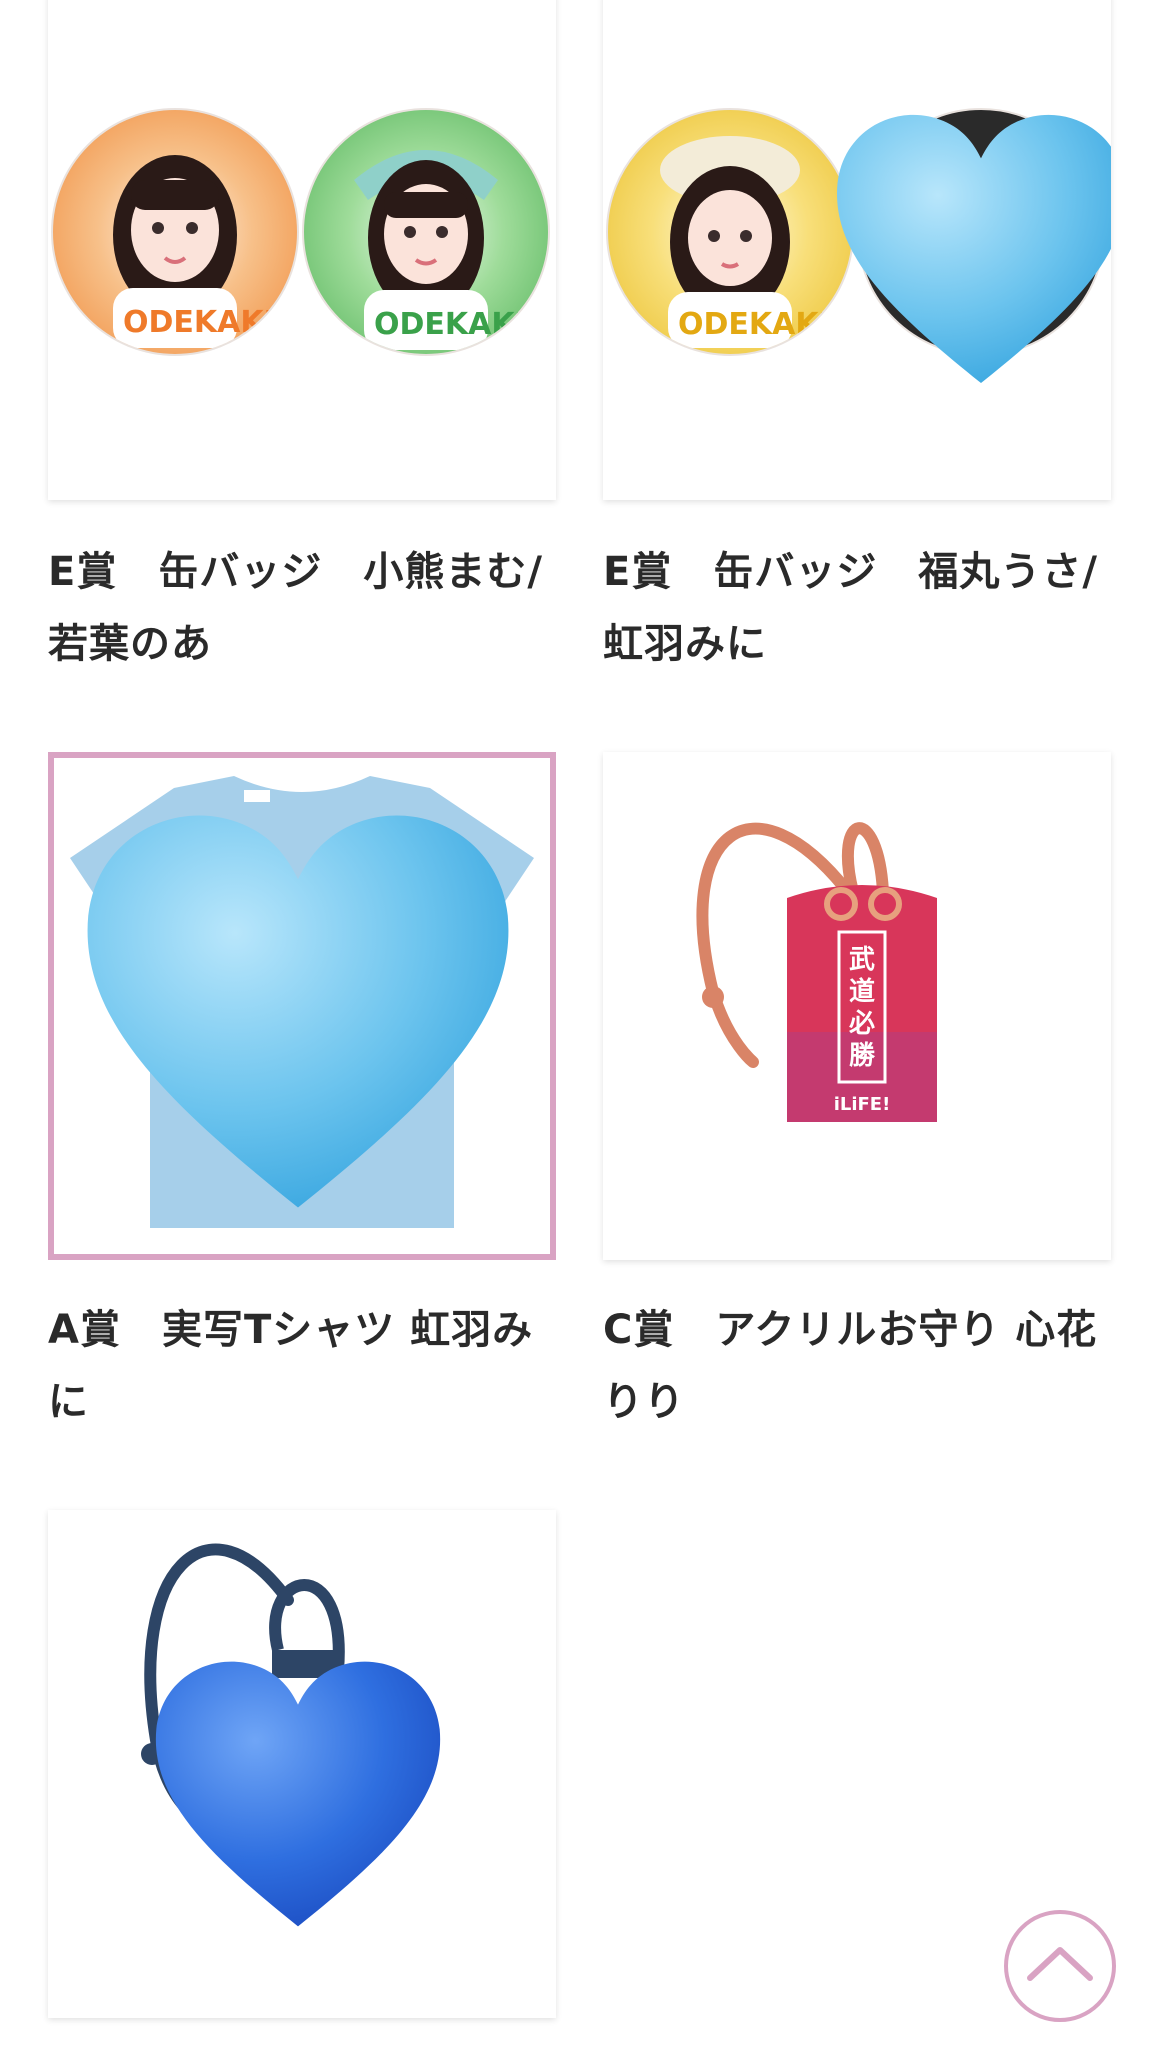 Image resolution: width=1158 pixels, height=2048 pixels. I want to click on product-image-omamori: 武 道 必 勝 iLiFE!, so click(857, 1006).